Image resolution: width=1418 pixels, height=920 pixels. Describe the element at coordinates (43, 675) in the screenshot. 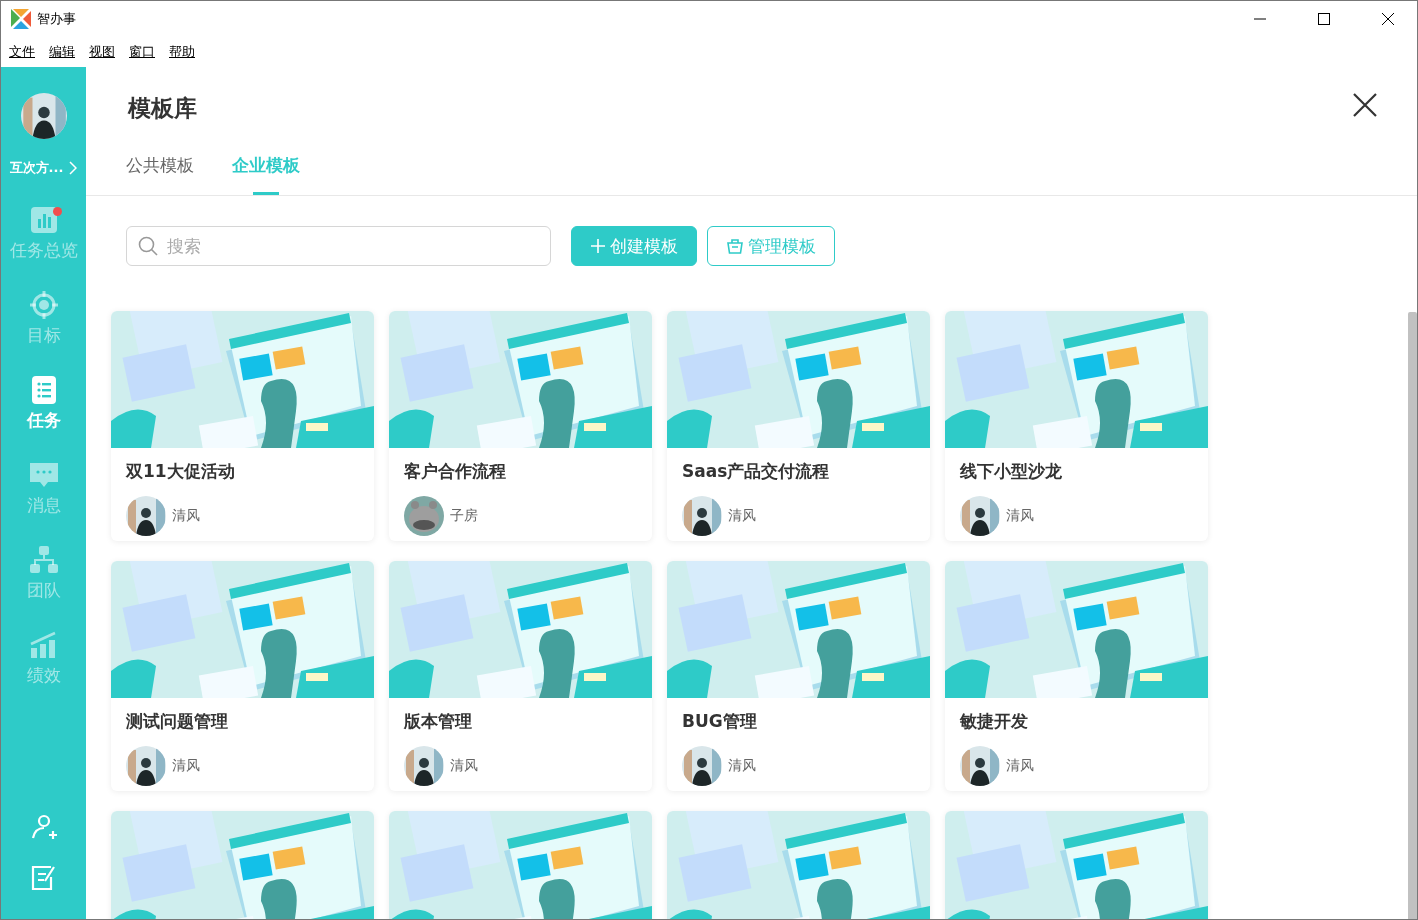

I see `nav-label: 绩效` at that location.